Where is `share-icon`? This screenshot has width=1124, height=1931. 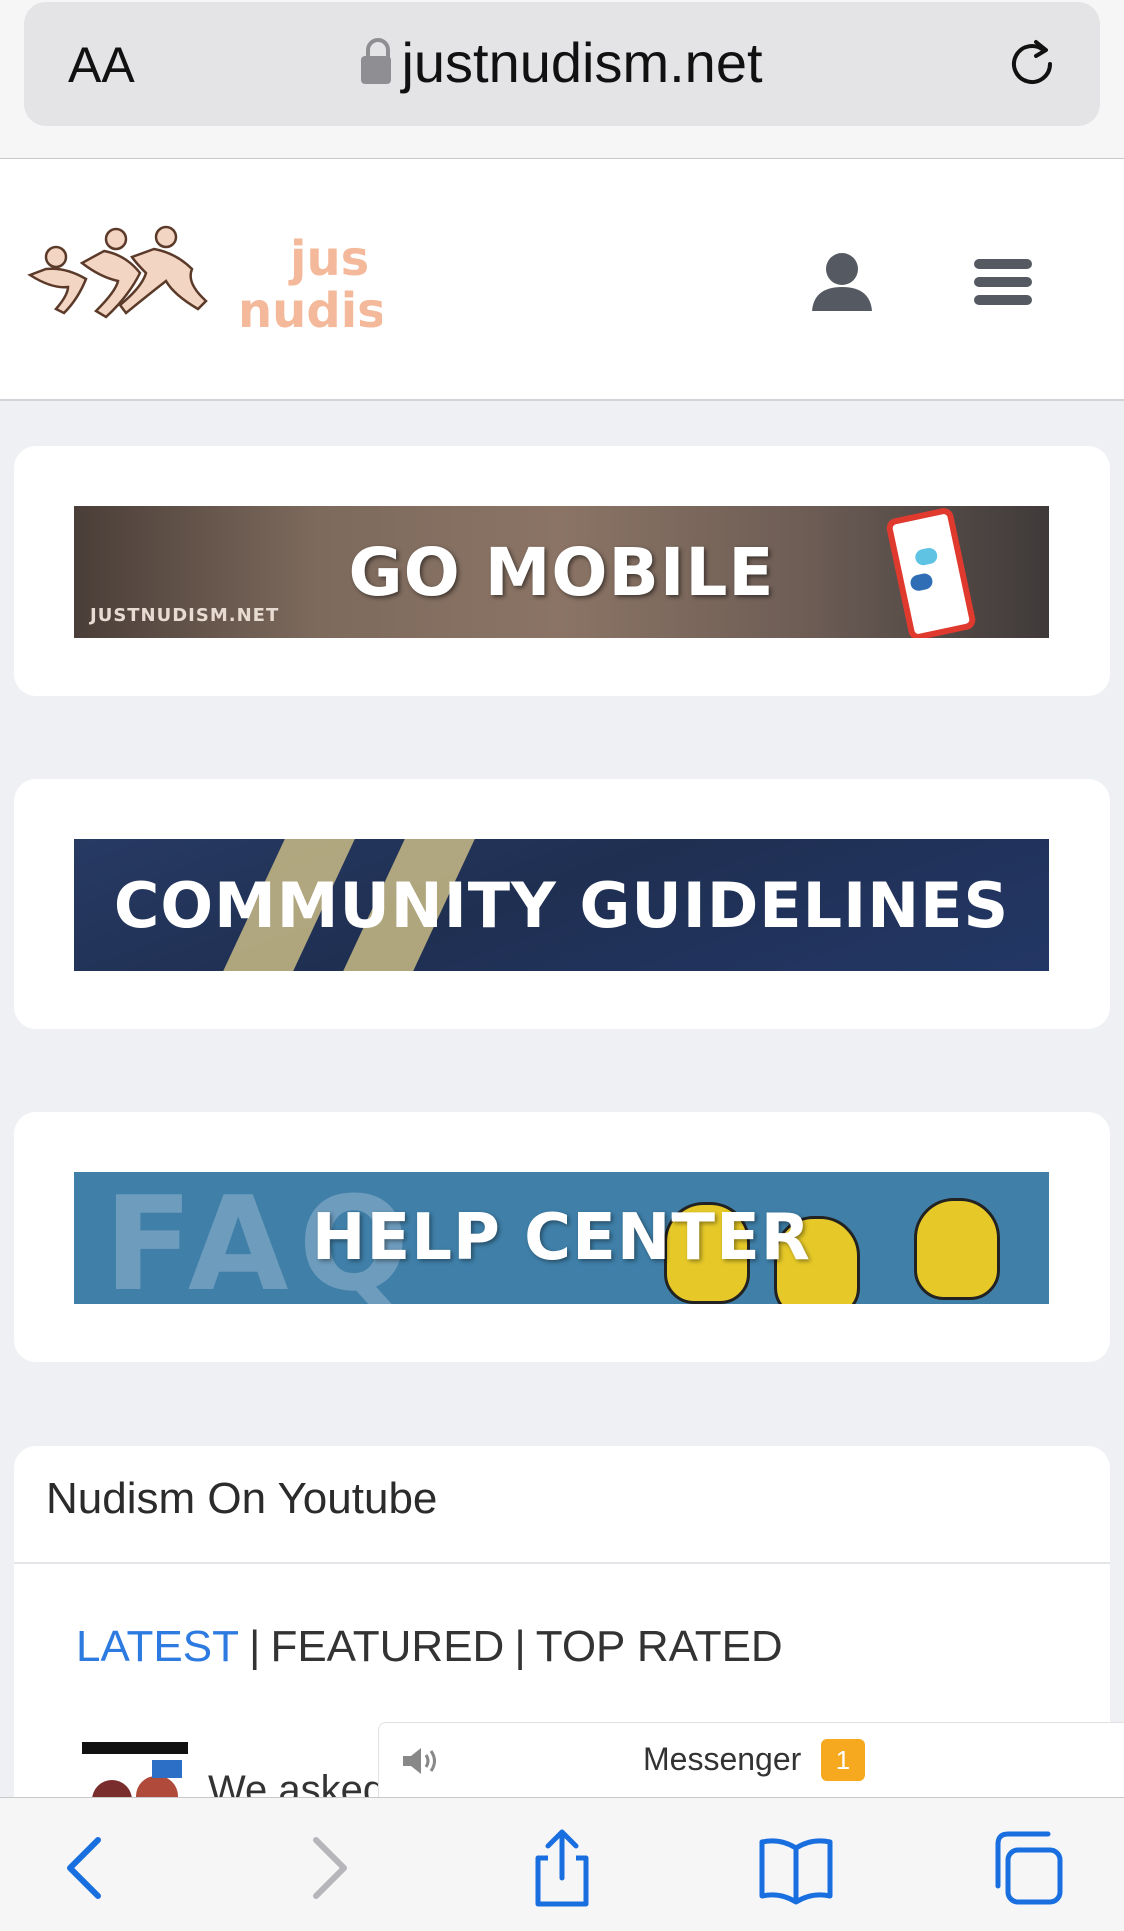
share-icon is located at coordinates (562, 1868).